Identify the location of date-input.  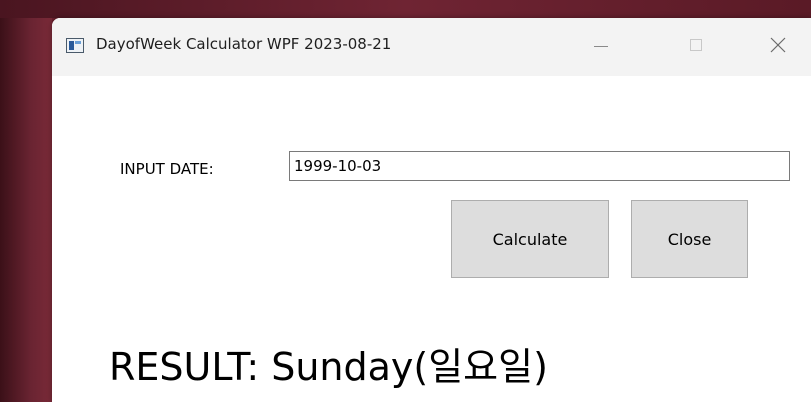
(539, 166).